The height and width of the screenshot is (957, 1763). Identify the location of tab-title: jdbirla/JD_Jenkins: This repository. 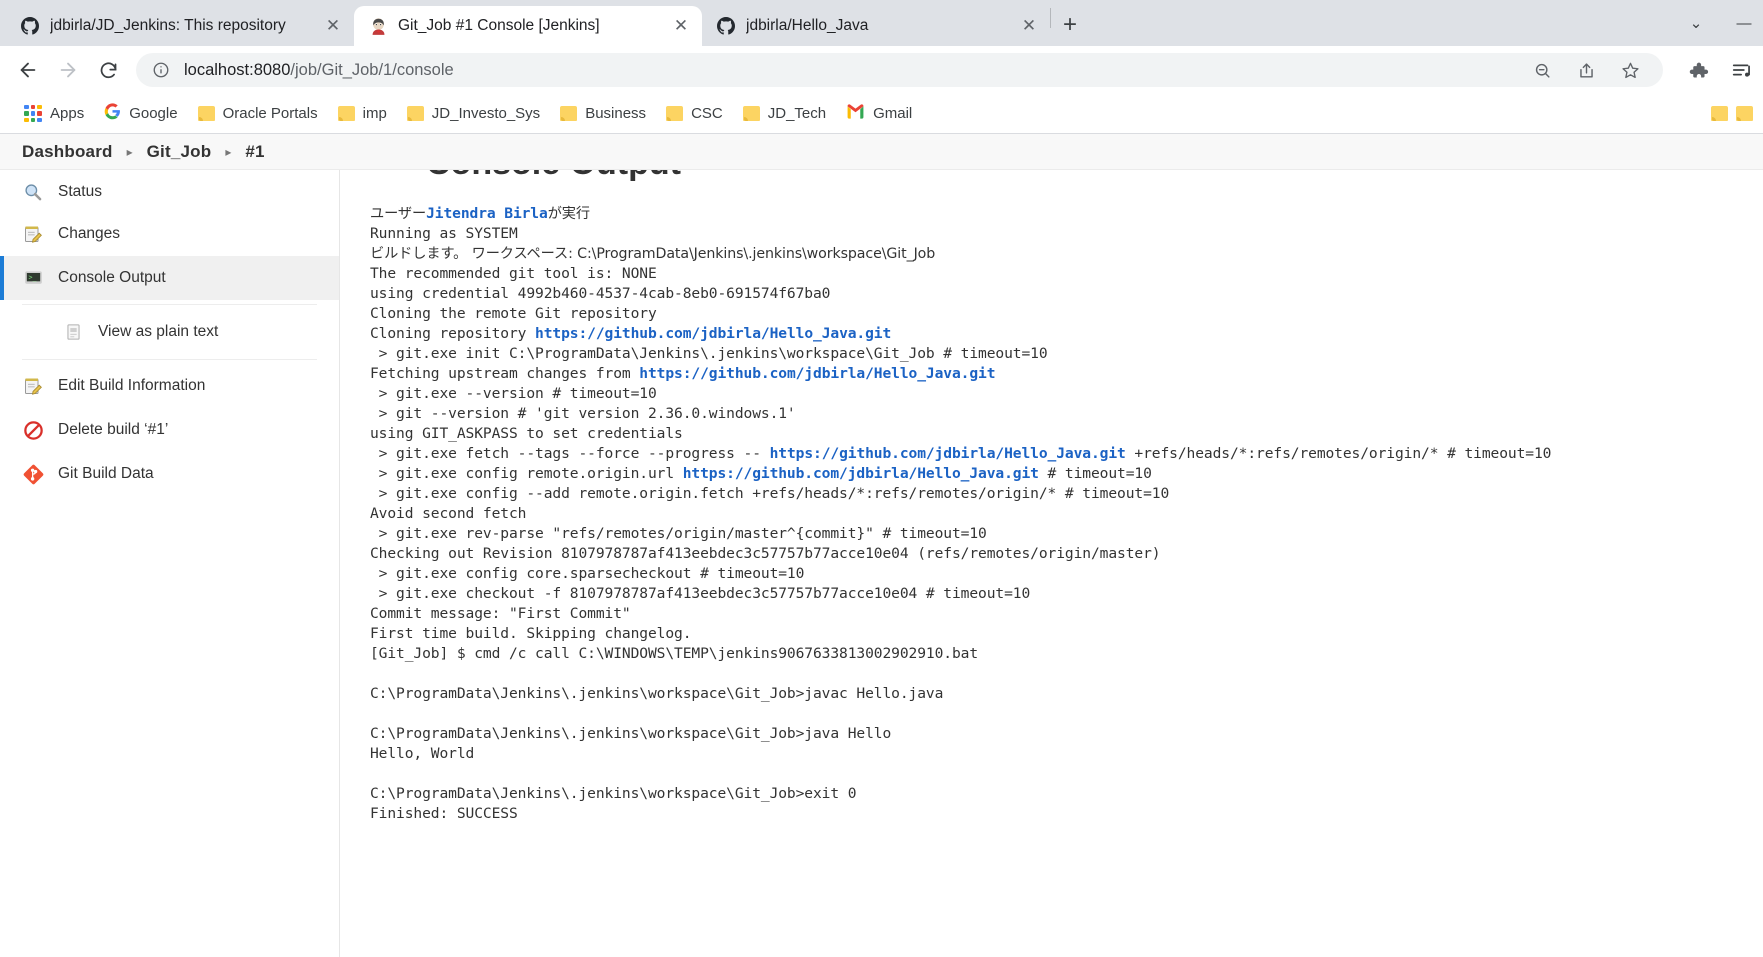
(168, 25).